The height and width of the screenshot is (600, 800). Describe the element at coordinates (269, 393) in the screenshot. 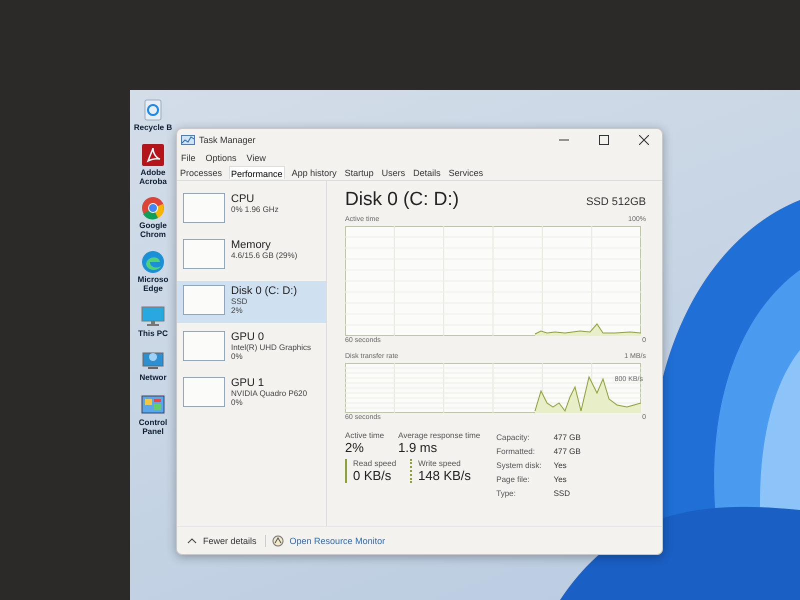

I see `item-detail: NVIDIA Quadro P620` at that location.